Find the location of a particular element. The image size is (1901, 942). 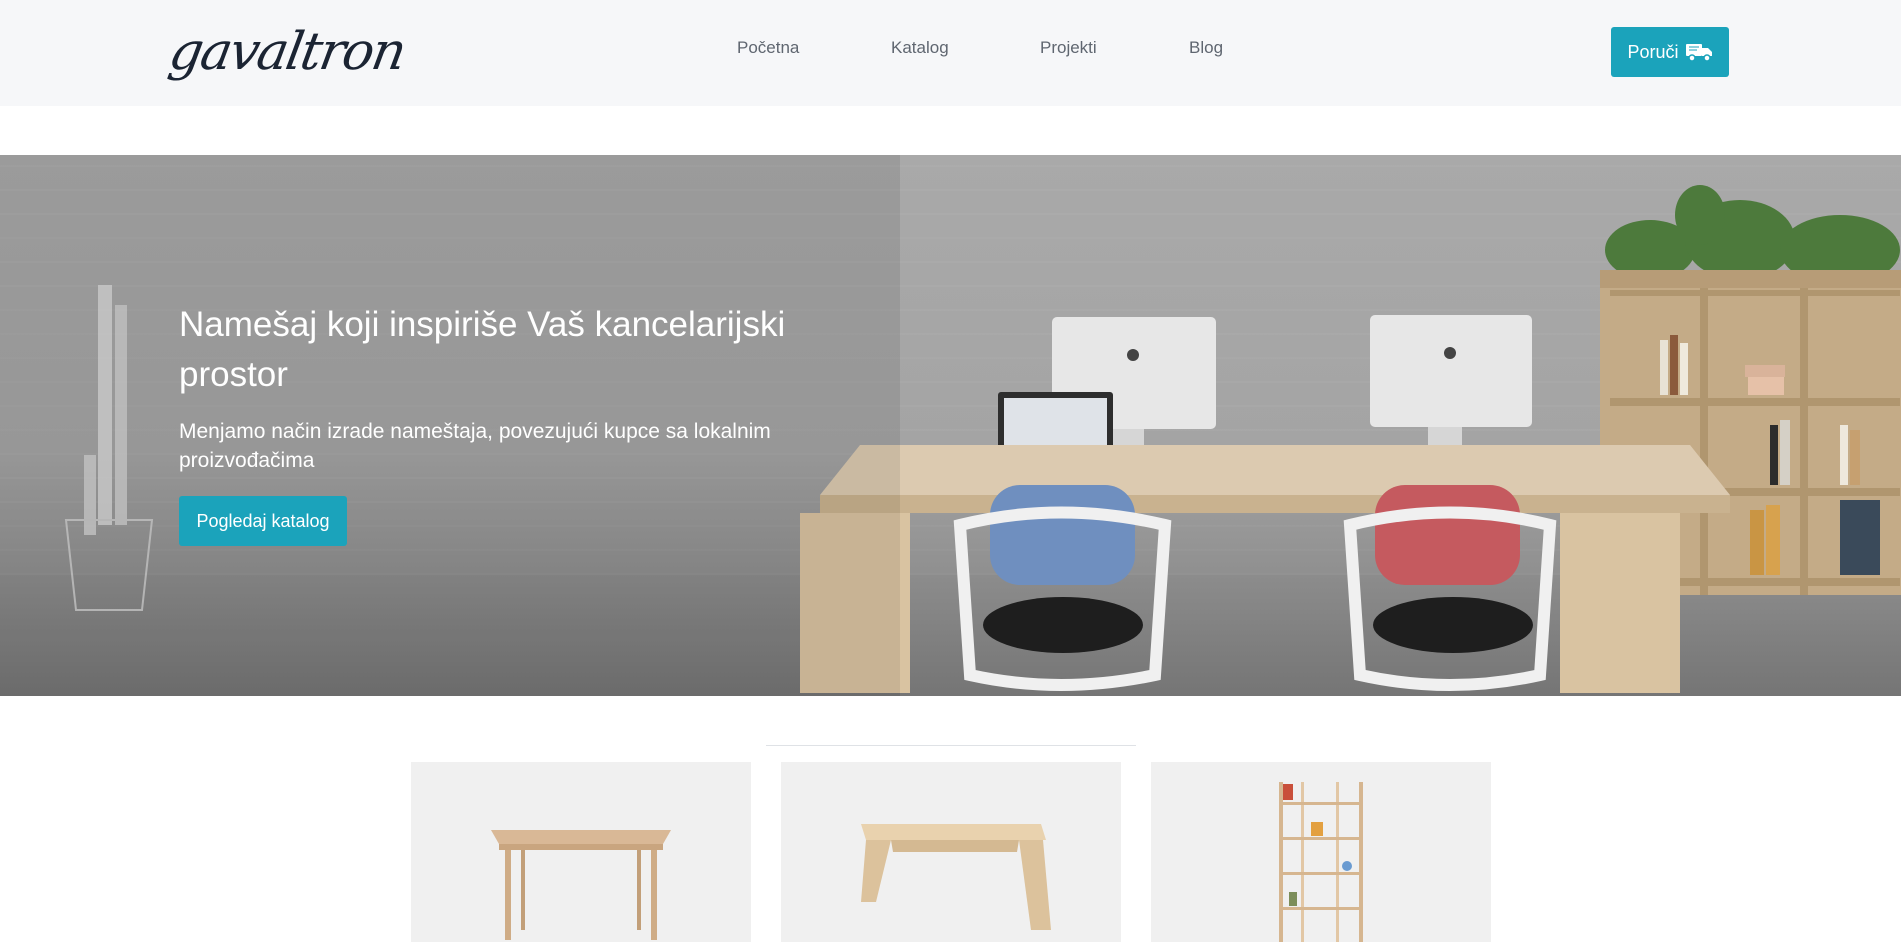

view-catalog-button: Pogledaj katalog is located at coordinates (263, 521).